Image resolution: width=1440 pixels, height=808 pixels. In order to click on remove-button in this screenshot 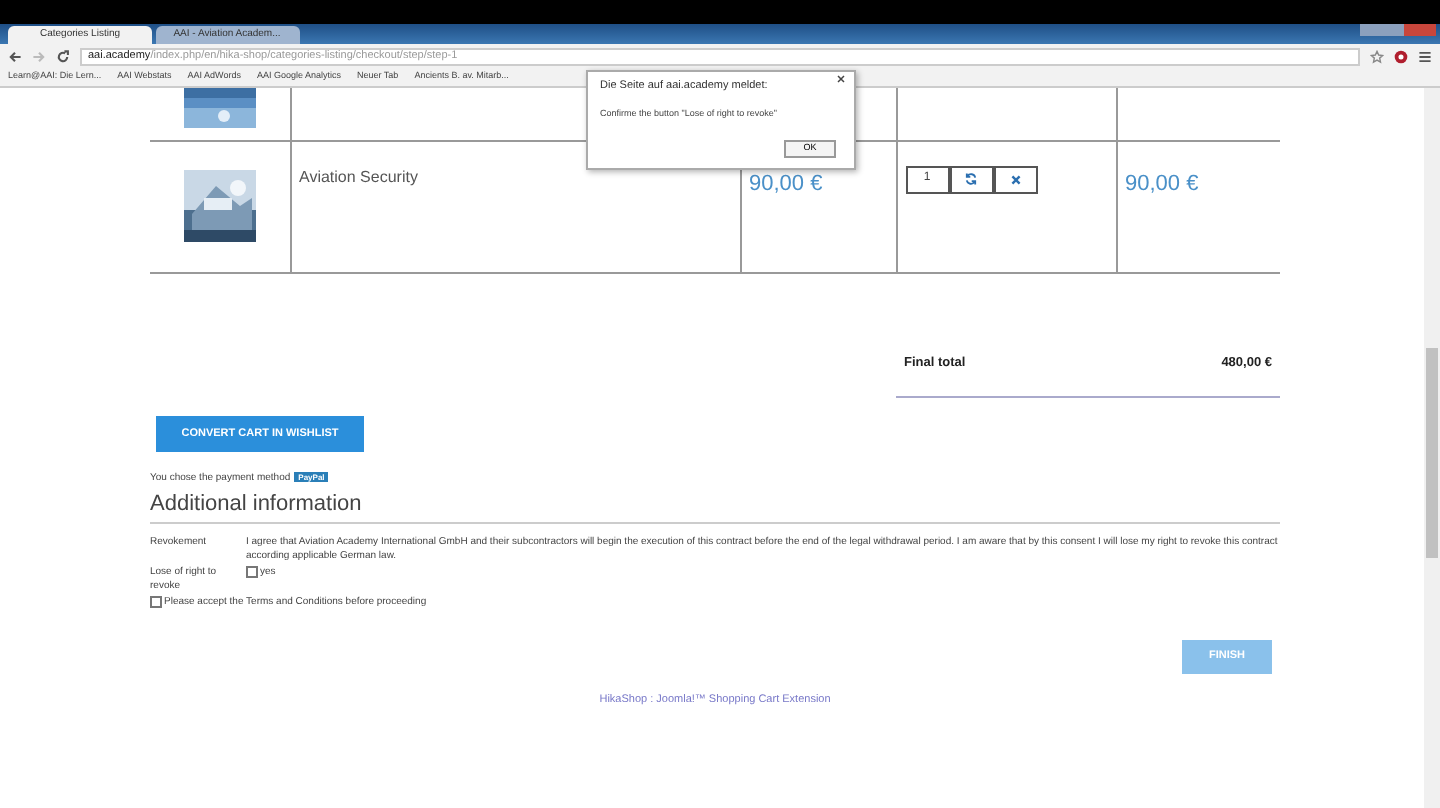, I will do `click(1015, 179)`.